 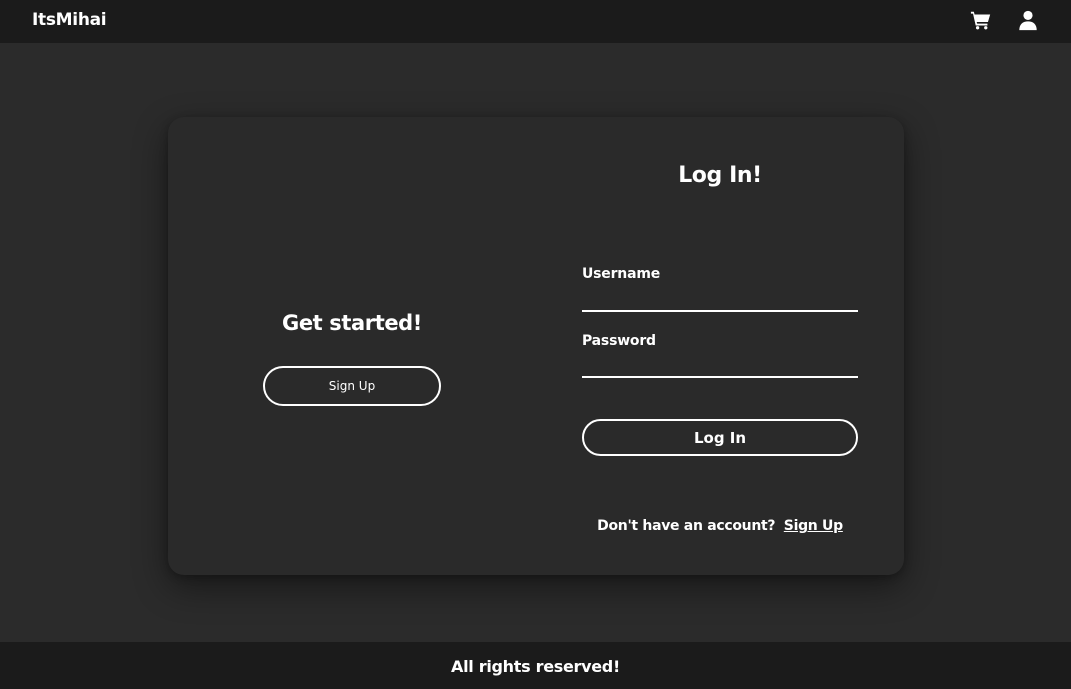 I want to click on no-account-text: Don't have an account?, so click(x=686, y=526).